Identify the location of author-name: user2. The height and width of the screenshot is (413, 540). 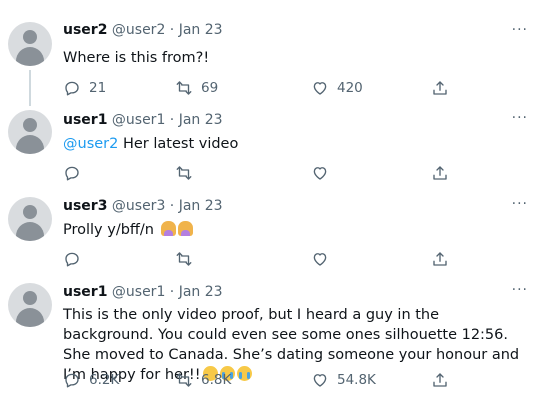
(85, 30).